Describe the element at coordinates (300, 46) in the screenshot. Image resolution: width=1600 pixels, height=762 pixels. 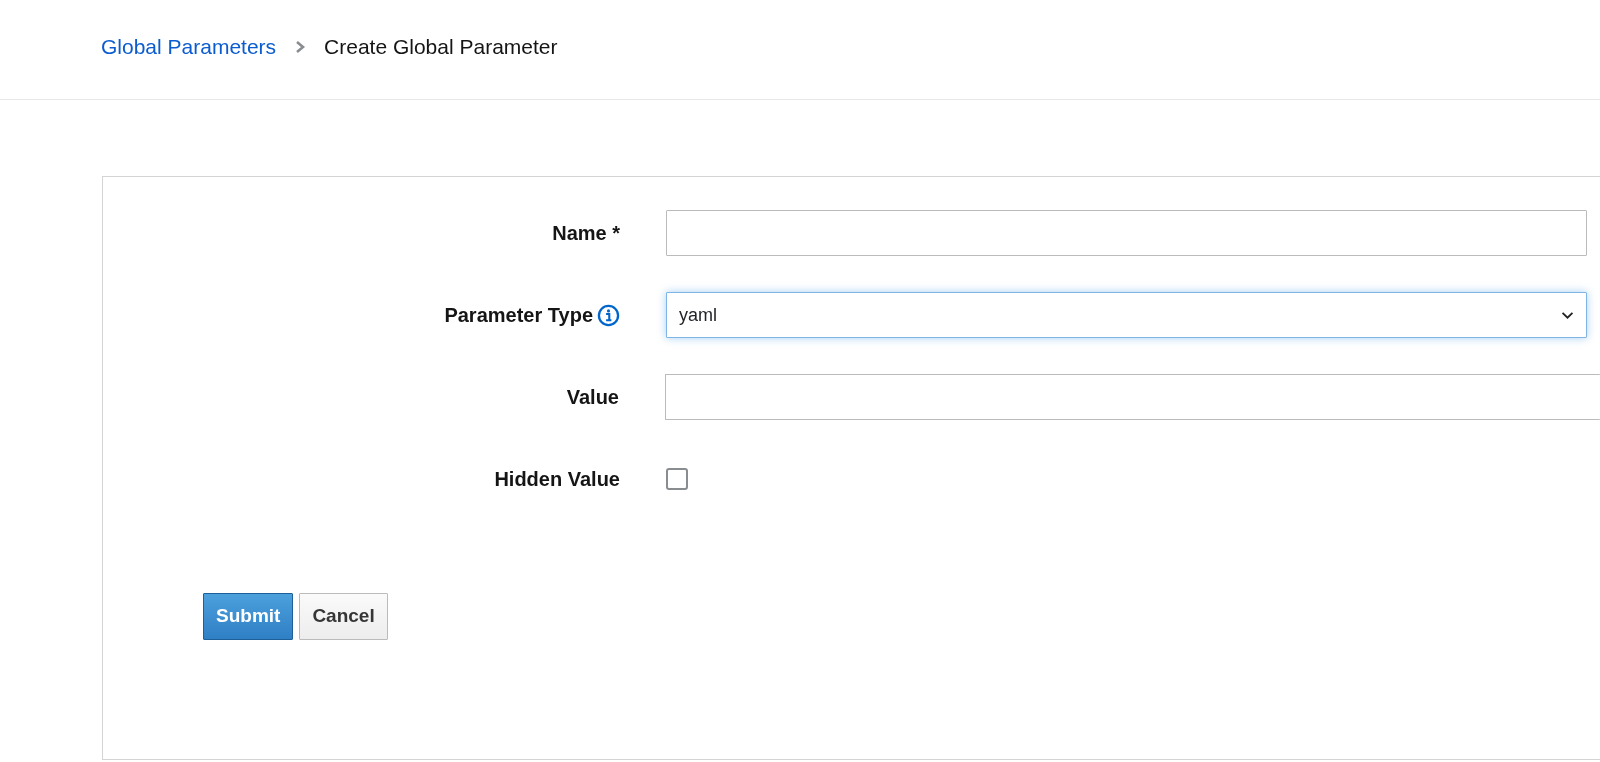
I see `chevron-right-icon` at that location.